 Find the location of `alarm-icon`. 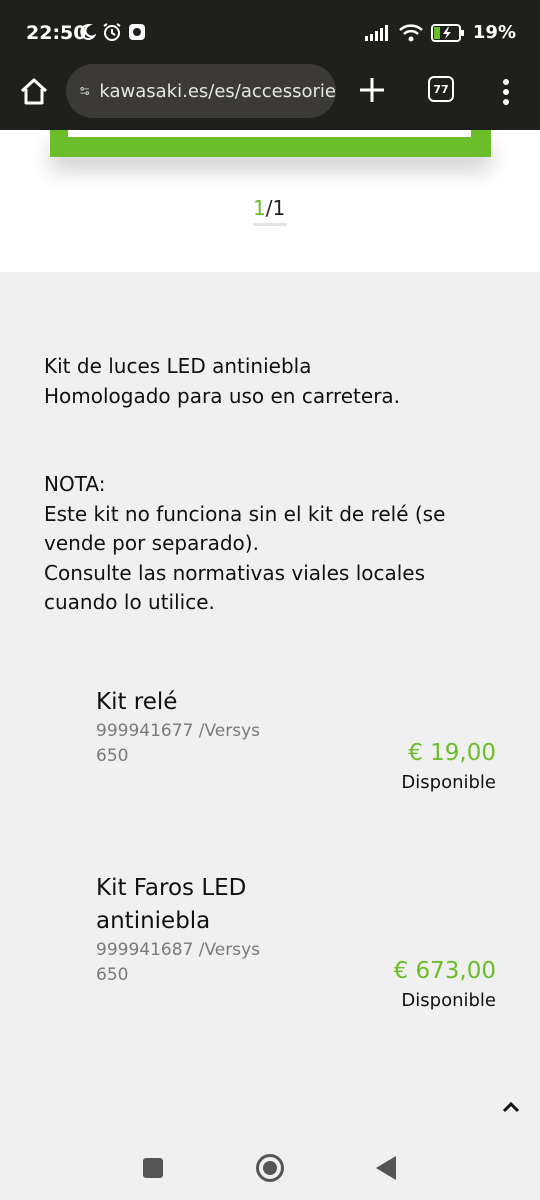

alarm-icon is located at coordinates (112, 32).